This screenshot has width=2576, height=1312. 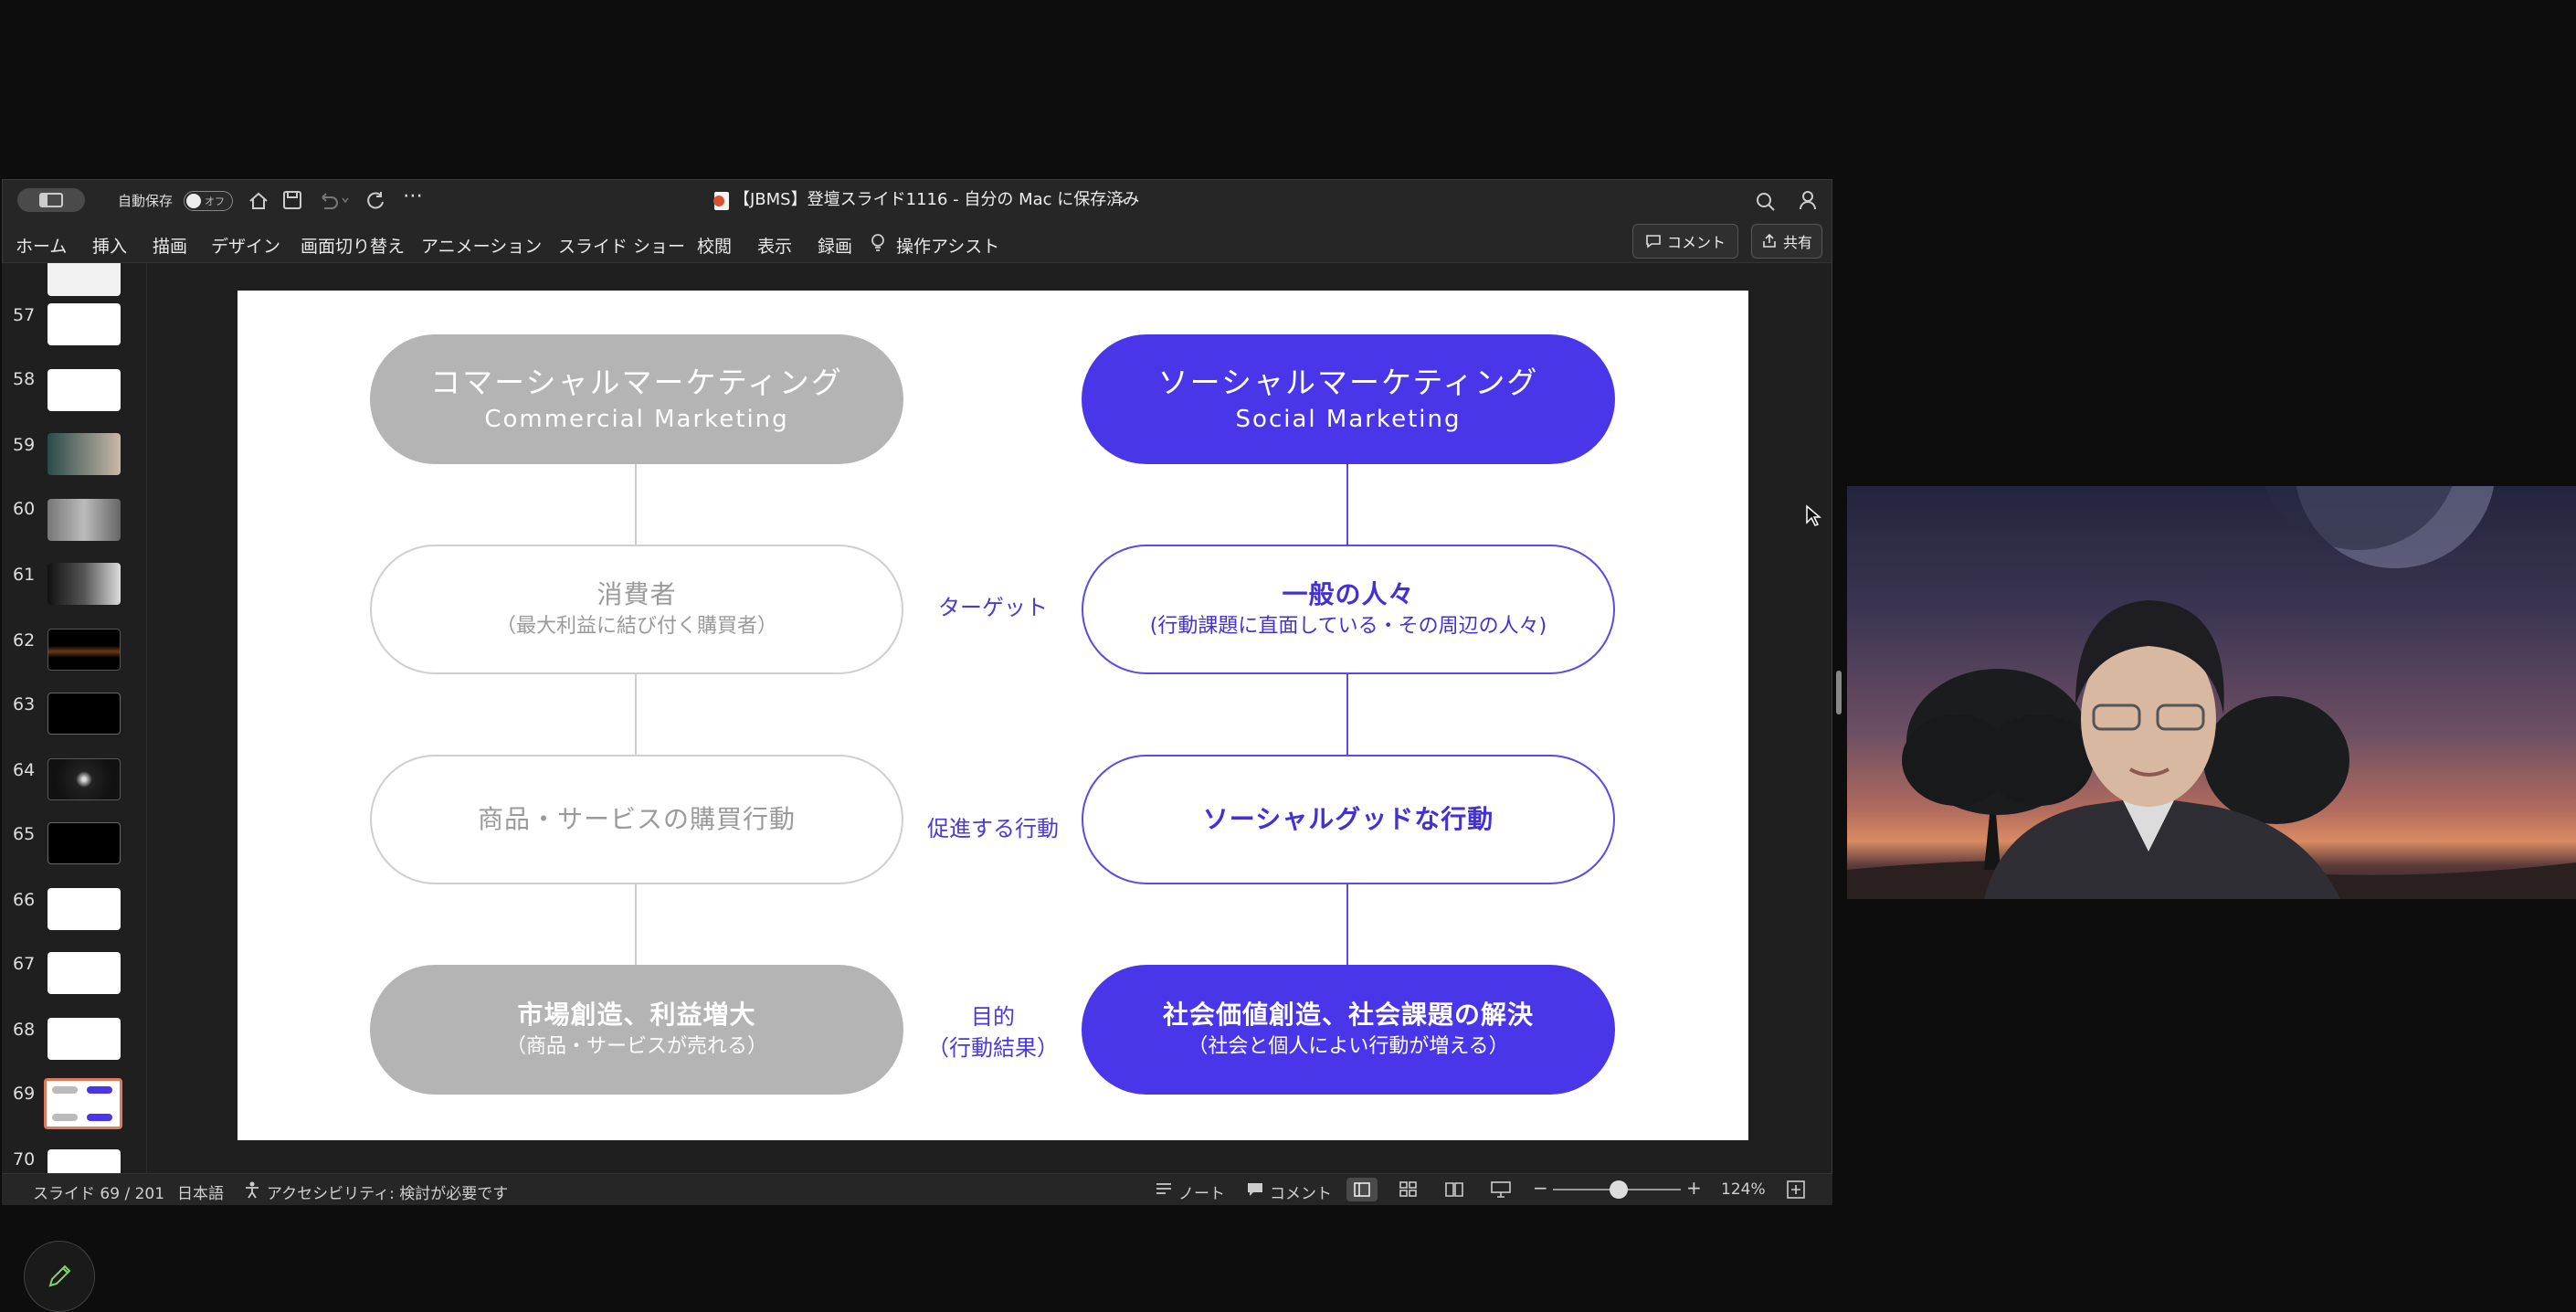 I want to click on comments-button: コメント, so click(x=1301, y=1191).